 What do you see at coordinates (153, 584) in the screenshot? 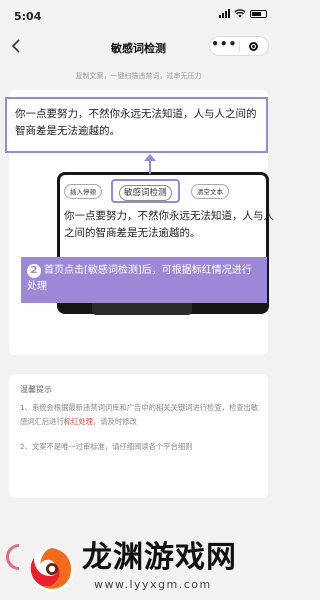
I see `watermark-url: www.lyyxgm.com` at bounding box center [153, 584].